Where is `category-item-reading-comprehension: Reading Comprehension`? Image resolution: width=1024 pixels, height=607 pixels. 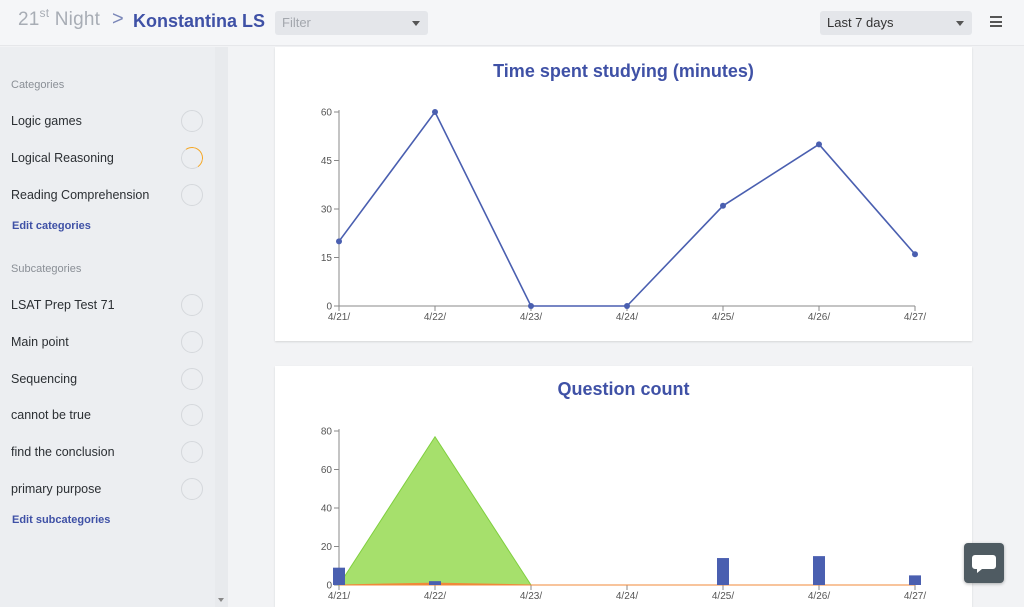 category-item-reading-comprehension: Reading Comprehension is located at coordinates (107, 195).